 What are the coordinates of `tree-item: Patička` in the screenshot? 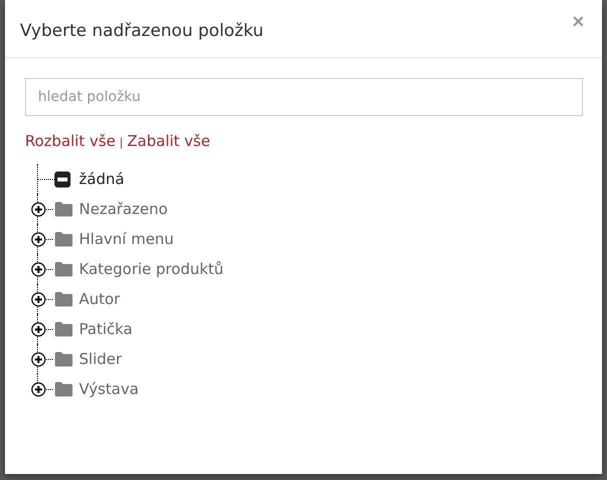 It's located at (105, 329).